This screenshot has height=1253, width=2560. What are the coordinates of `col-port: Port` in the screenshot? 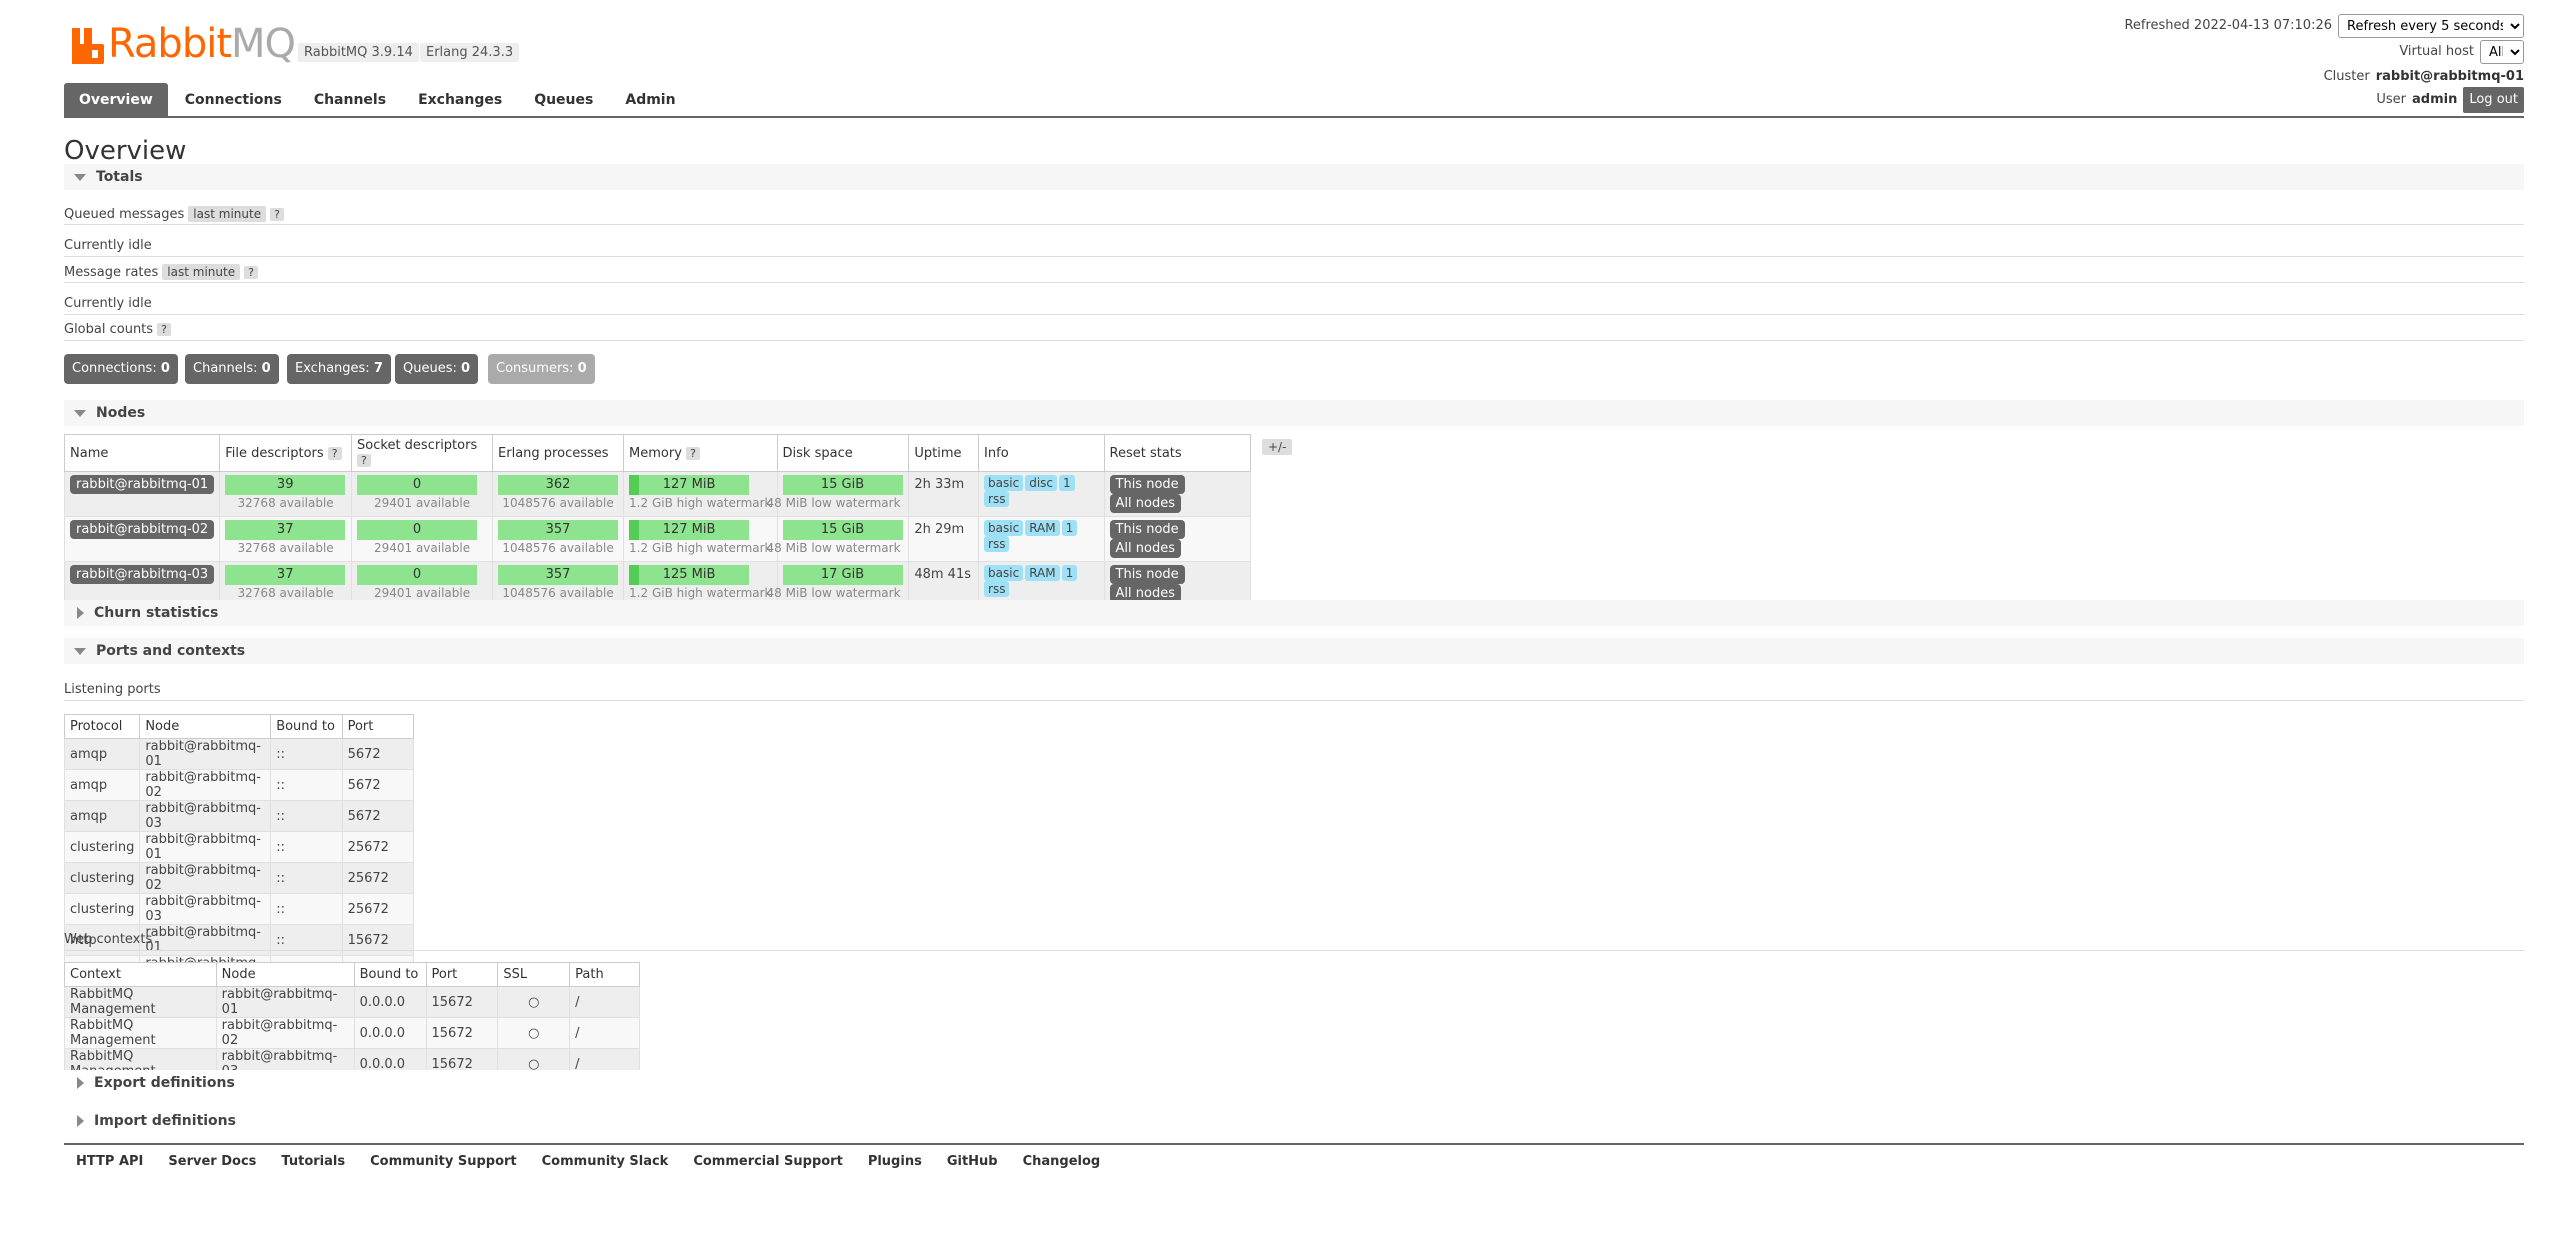 It's located at (378, 726).